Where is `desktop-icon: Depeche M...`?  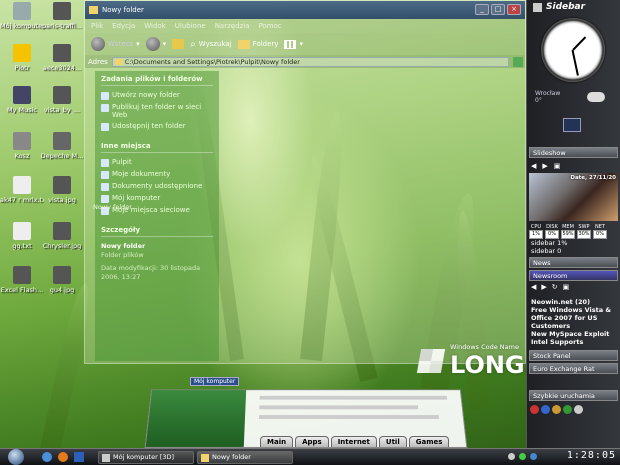
desktop-icon: Depeche M... is located at coordinates (62, 146).